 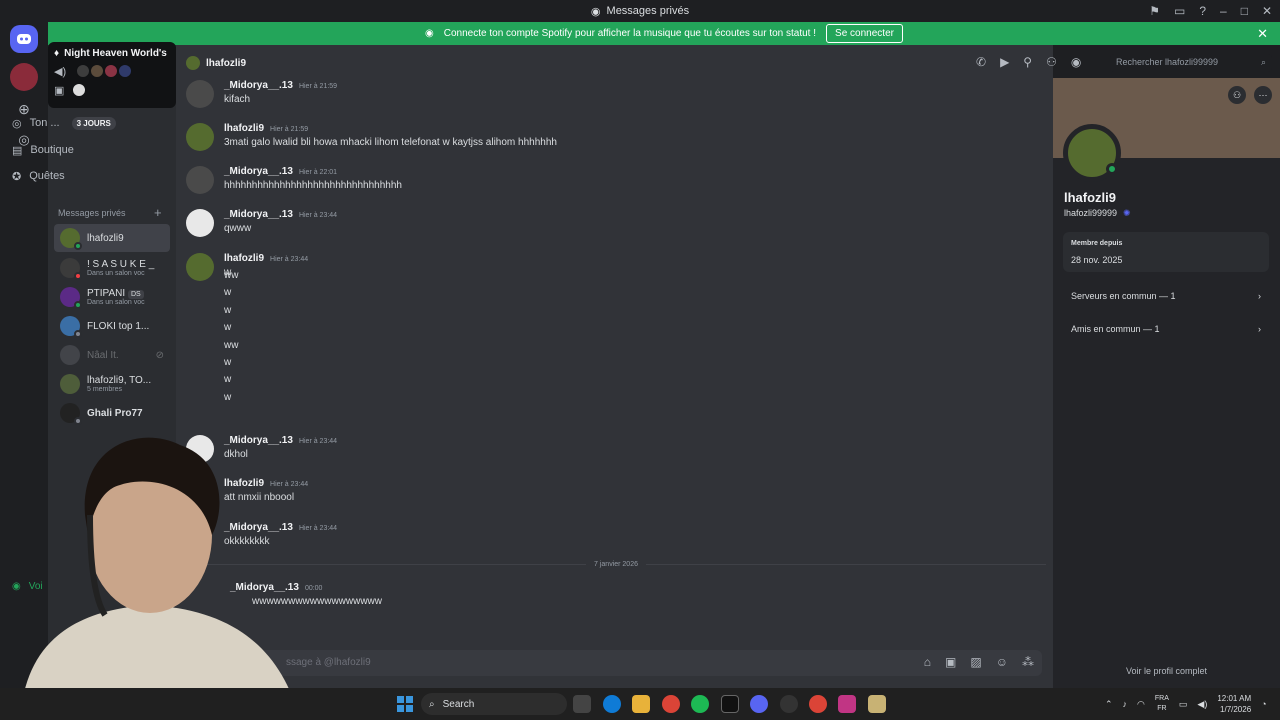 I want to click on message-time: Hier à 23:44, so click(x=289, y=259).